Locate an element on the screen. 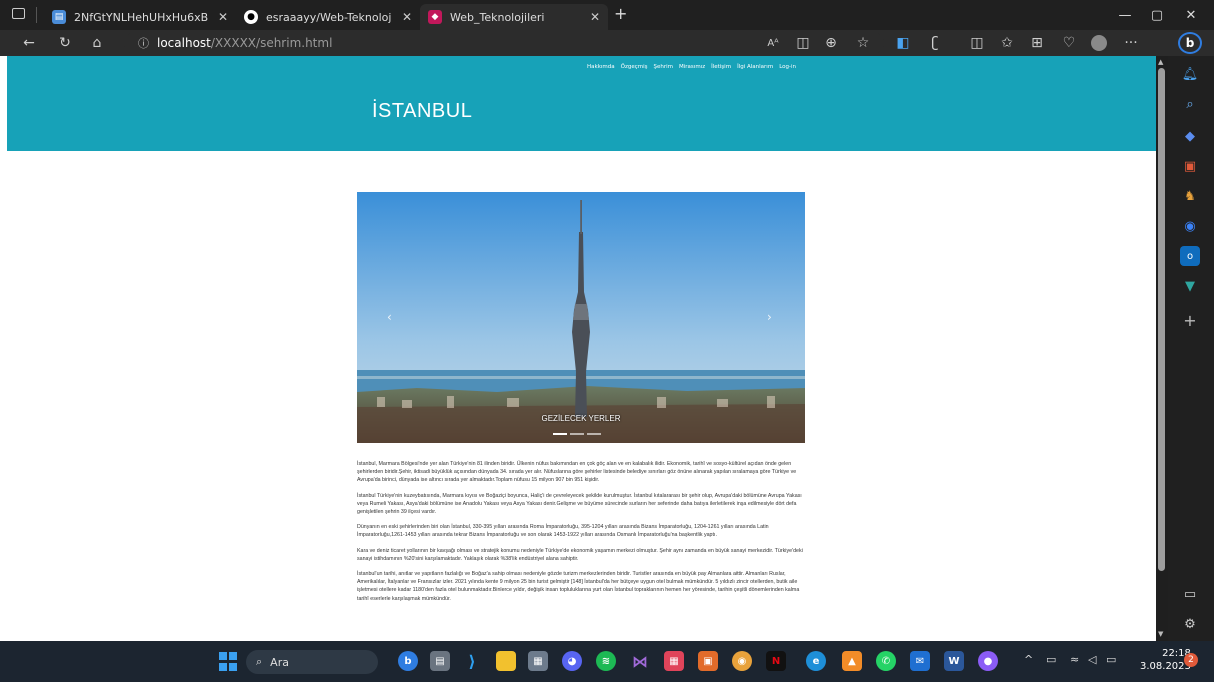  discord-icon: ◕ is located at coordinates (572, 661).